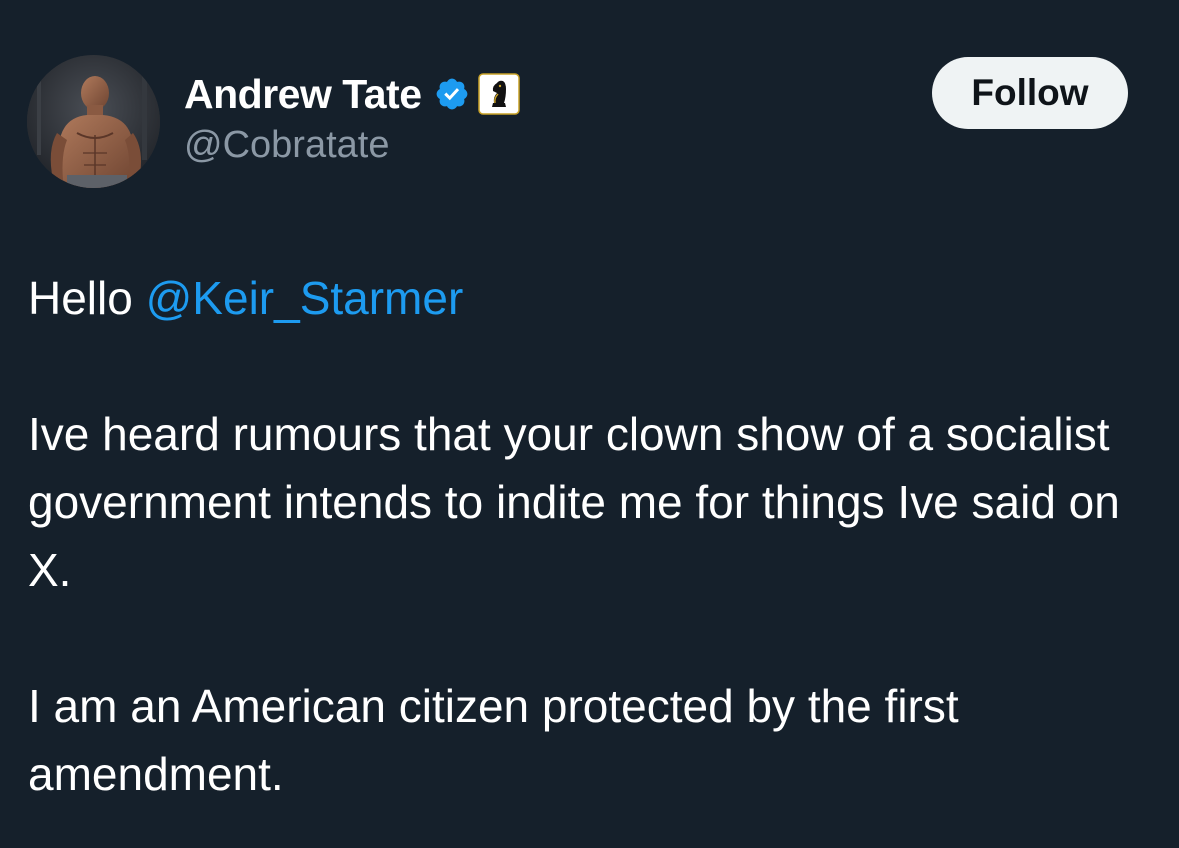 The height and width of the screenshot is (848, 1179). Describe the element at coordinates (80, 298) in the screenshot. I see `greeting-text: Hello` at that location.